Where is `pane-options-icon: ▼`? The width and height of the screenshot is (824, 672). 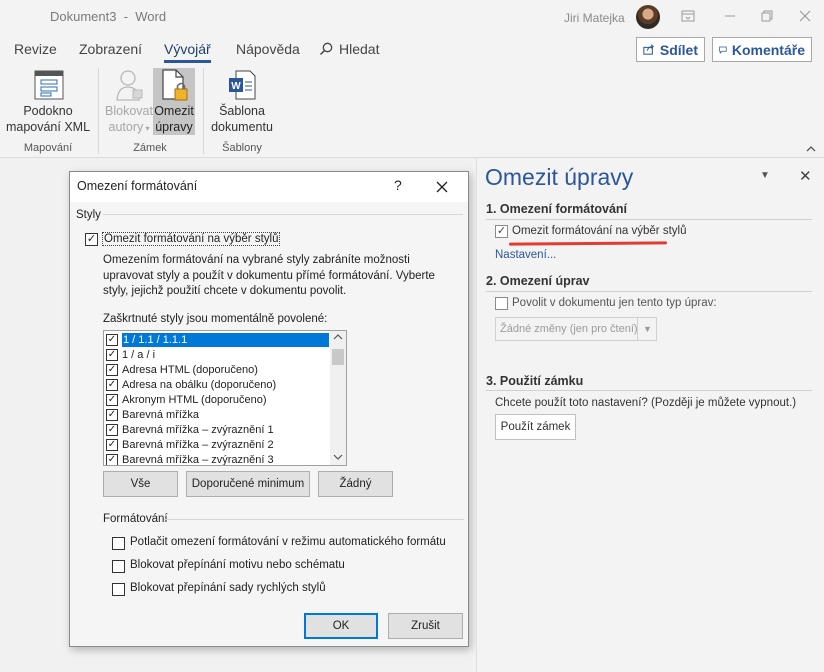
pane-options-icon: ▼ is located at coordinates (765, 175).